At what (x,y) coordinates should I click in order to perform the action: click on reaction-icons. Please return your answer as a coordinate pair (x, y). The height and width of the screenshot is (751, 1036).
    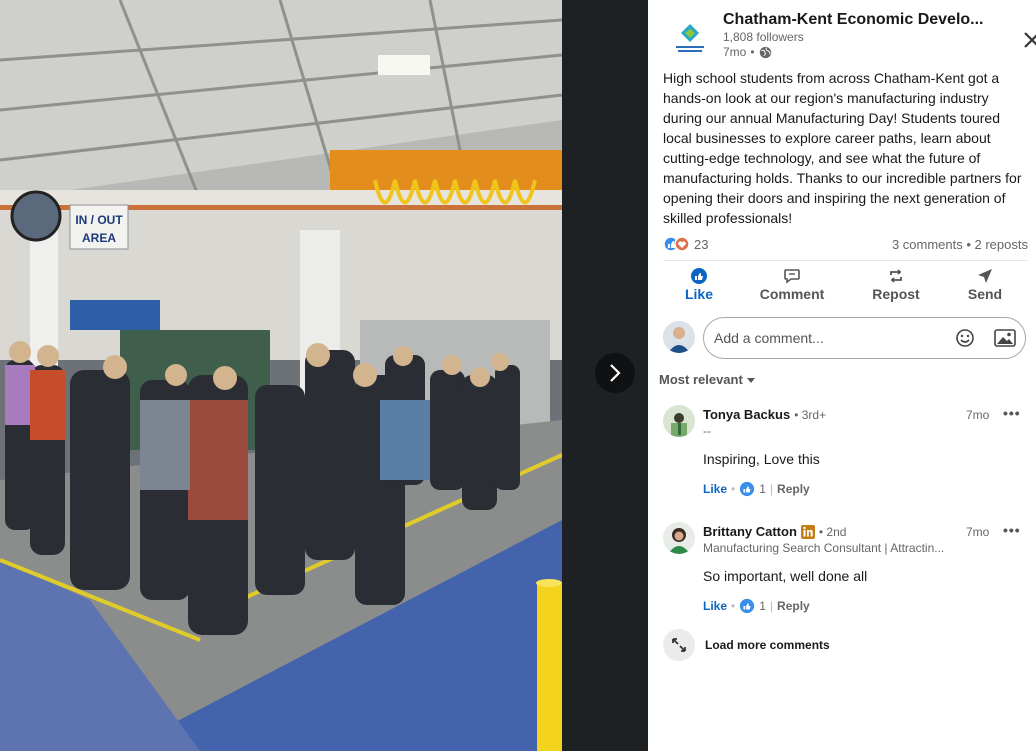
    Looking at the image, I should click on (678, 244).